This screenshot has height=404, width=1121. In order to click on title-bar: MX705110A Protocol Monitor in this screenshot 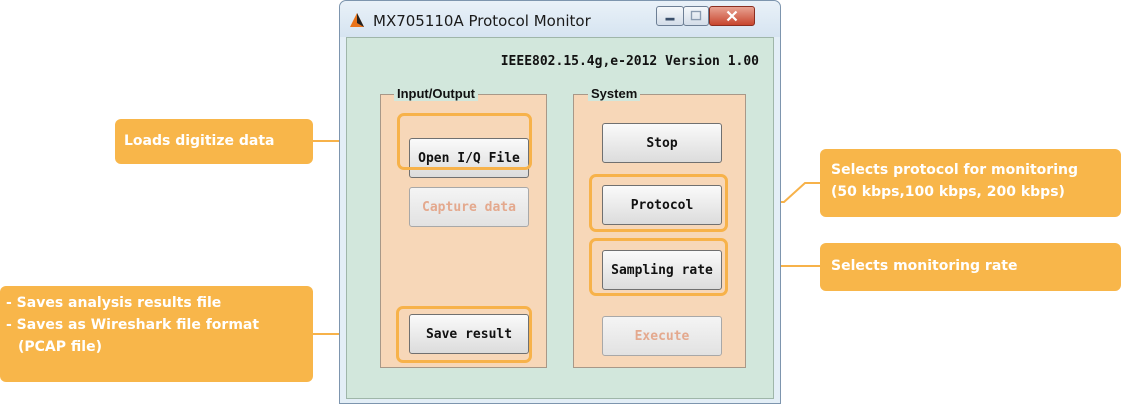, I will do `click(560, 19)`.